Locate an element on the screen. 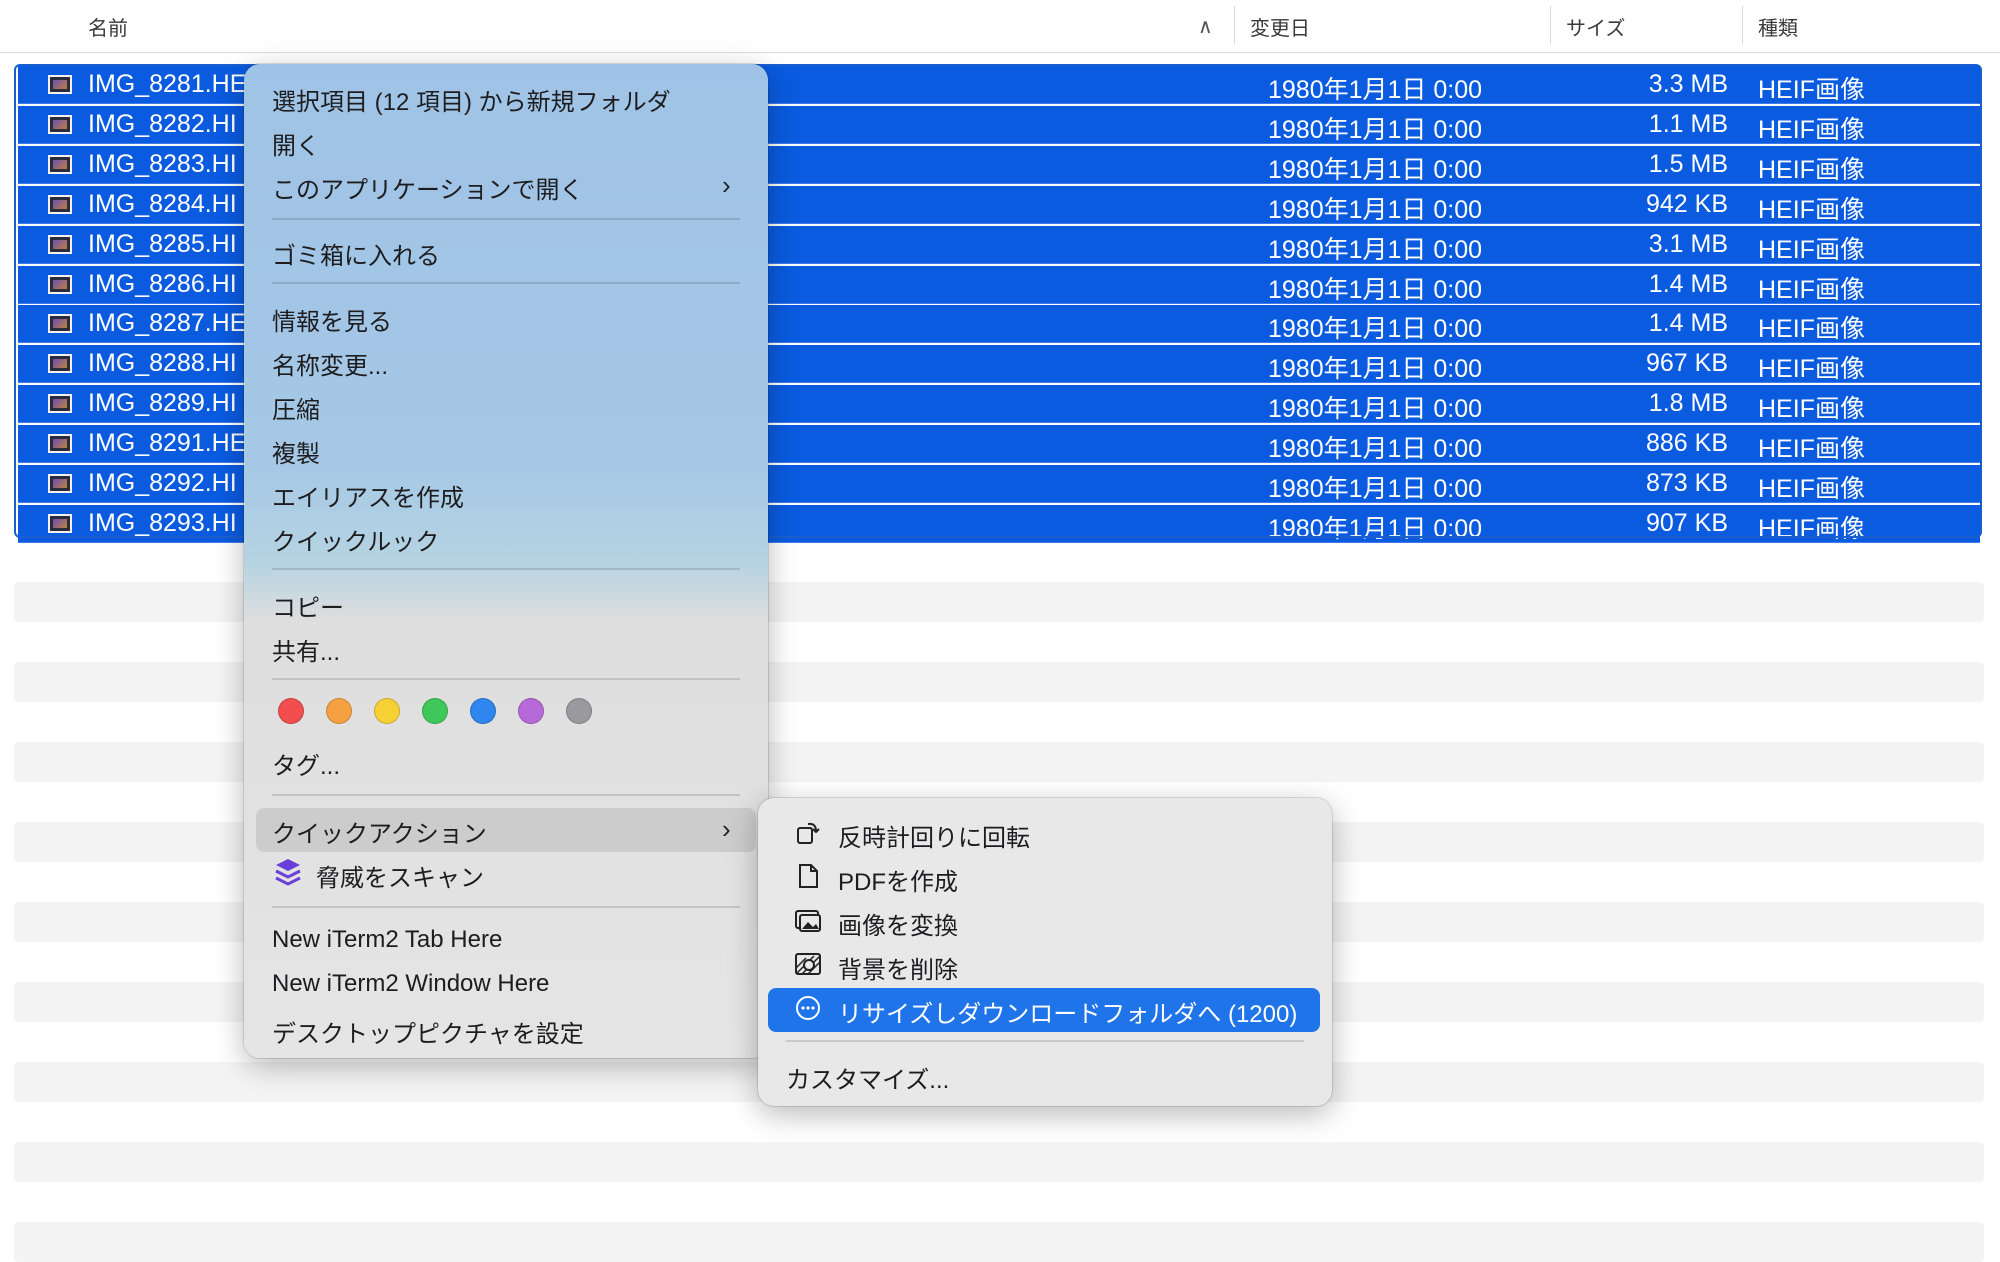  open-with-item: このアプリケーションで開く is located at coordinates (428, 187).